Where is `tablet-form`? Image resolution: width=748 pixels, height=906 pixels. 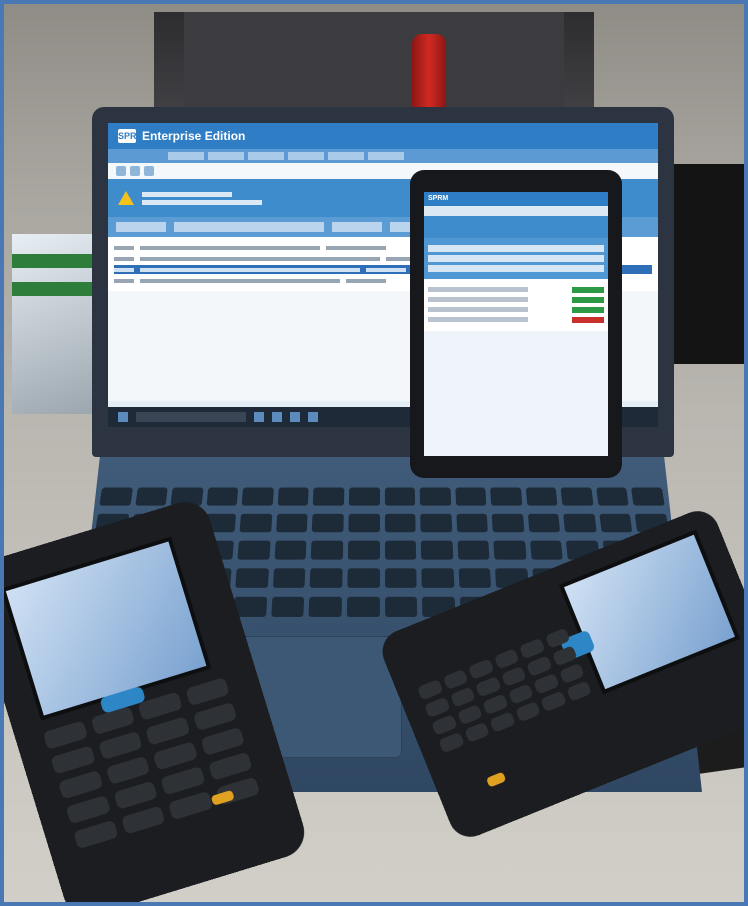
tablet-form is located at coordinates (516, 258).